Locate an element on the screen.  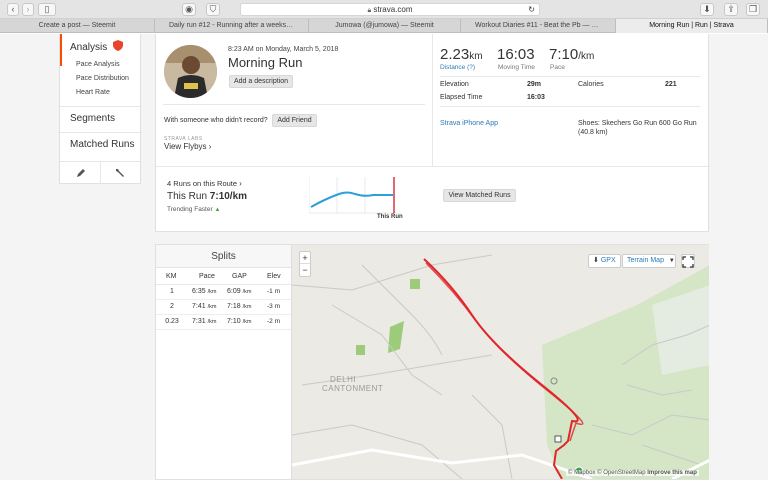
gpx-label: GPX is located at coordinates (608, 260).